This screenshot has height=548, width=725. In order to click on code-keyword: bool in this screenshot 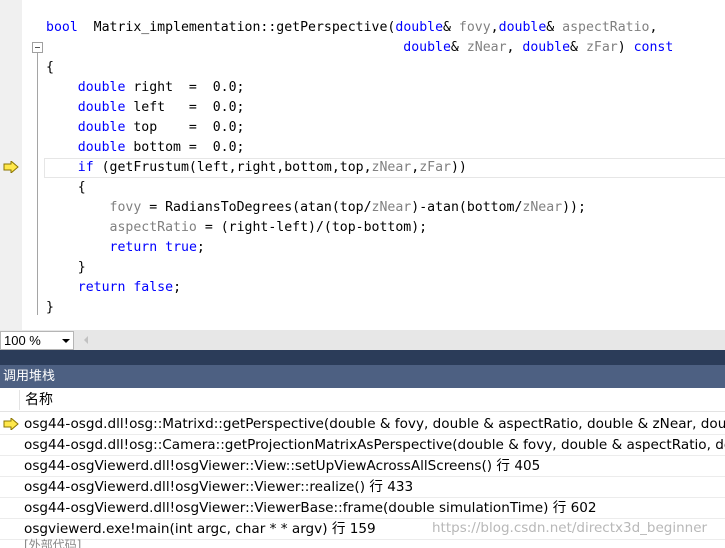, I will do `click(62, 27)`.